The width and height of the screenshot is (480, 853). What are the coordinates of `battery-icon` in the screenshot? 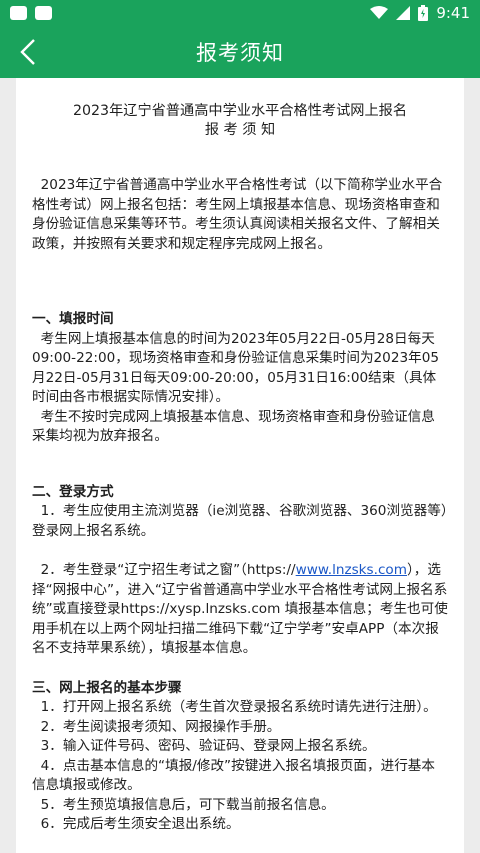 It's located at (423, 13).